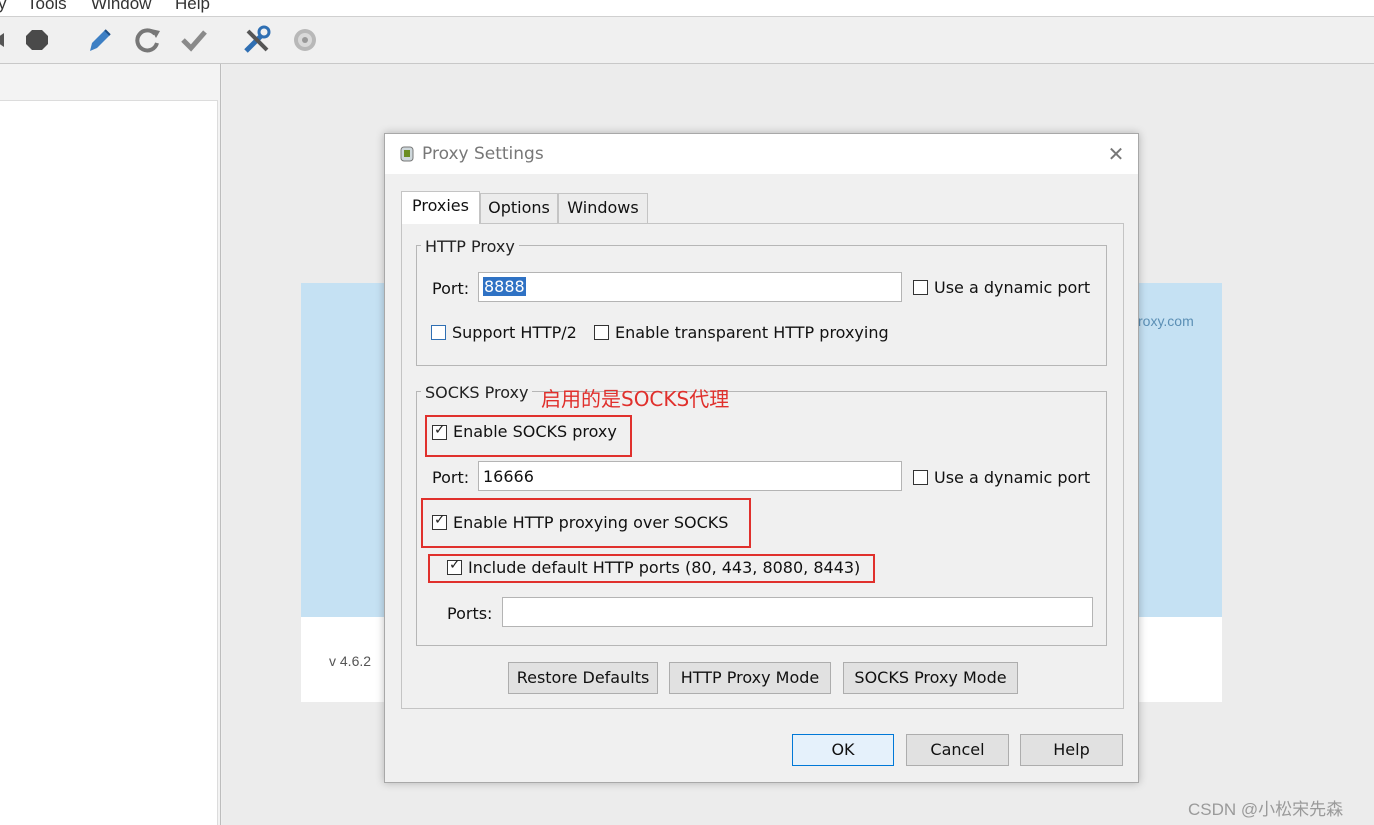  I want to click on restore-defaults-button: Restore Defaults, so click(583, 678).